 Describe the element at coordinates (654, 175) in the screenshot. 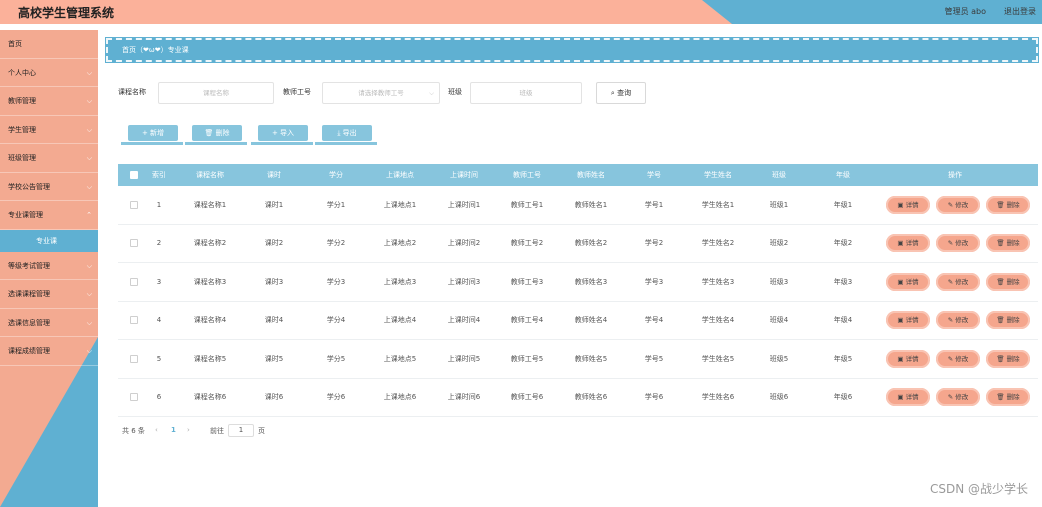

I see `column-header: 学号` at that location.